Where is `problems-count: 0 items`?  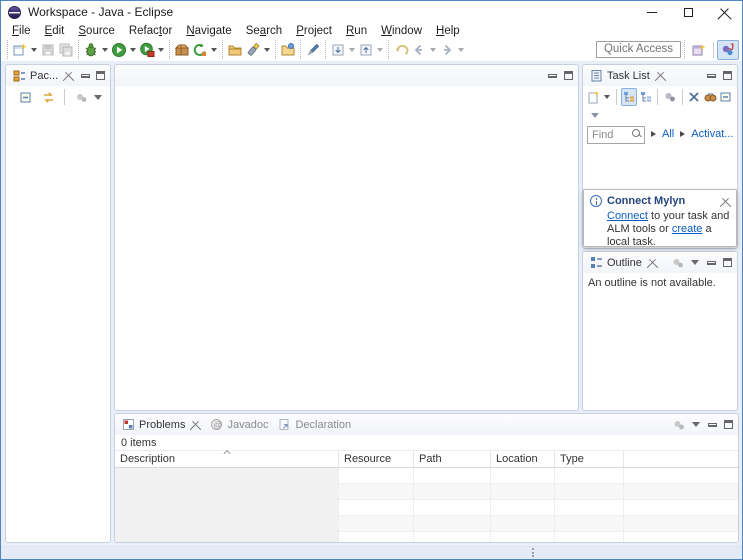 problems-count: 0 items is located at coordinates (426, 443).